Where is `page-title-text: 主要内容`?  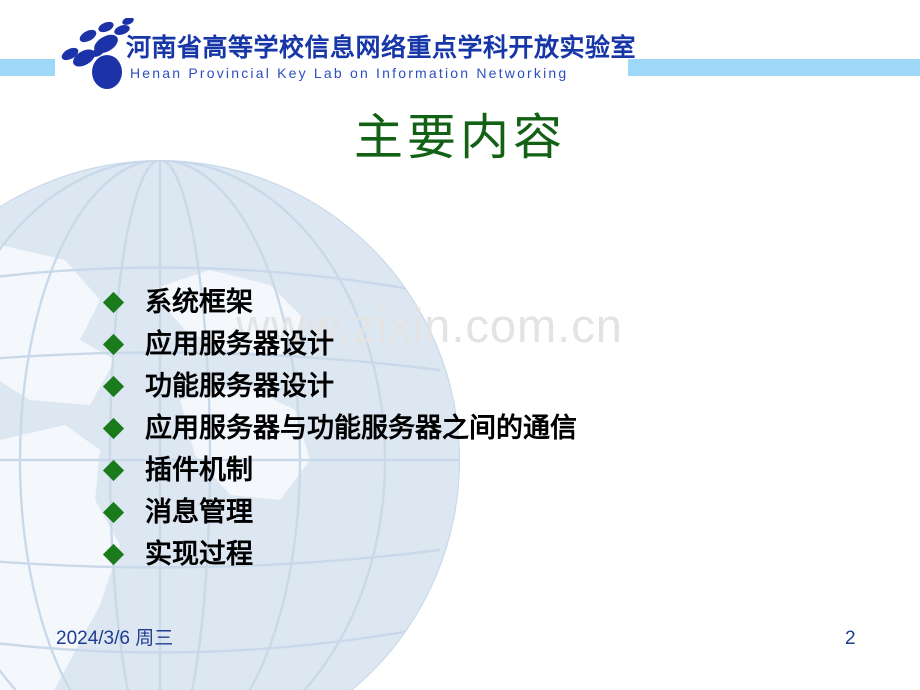 page-title-text: 主要内容 is located at coordinates (459, 138).